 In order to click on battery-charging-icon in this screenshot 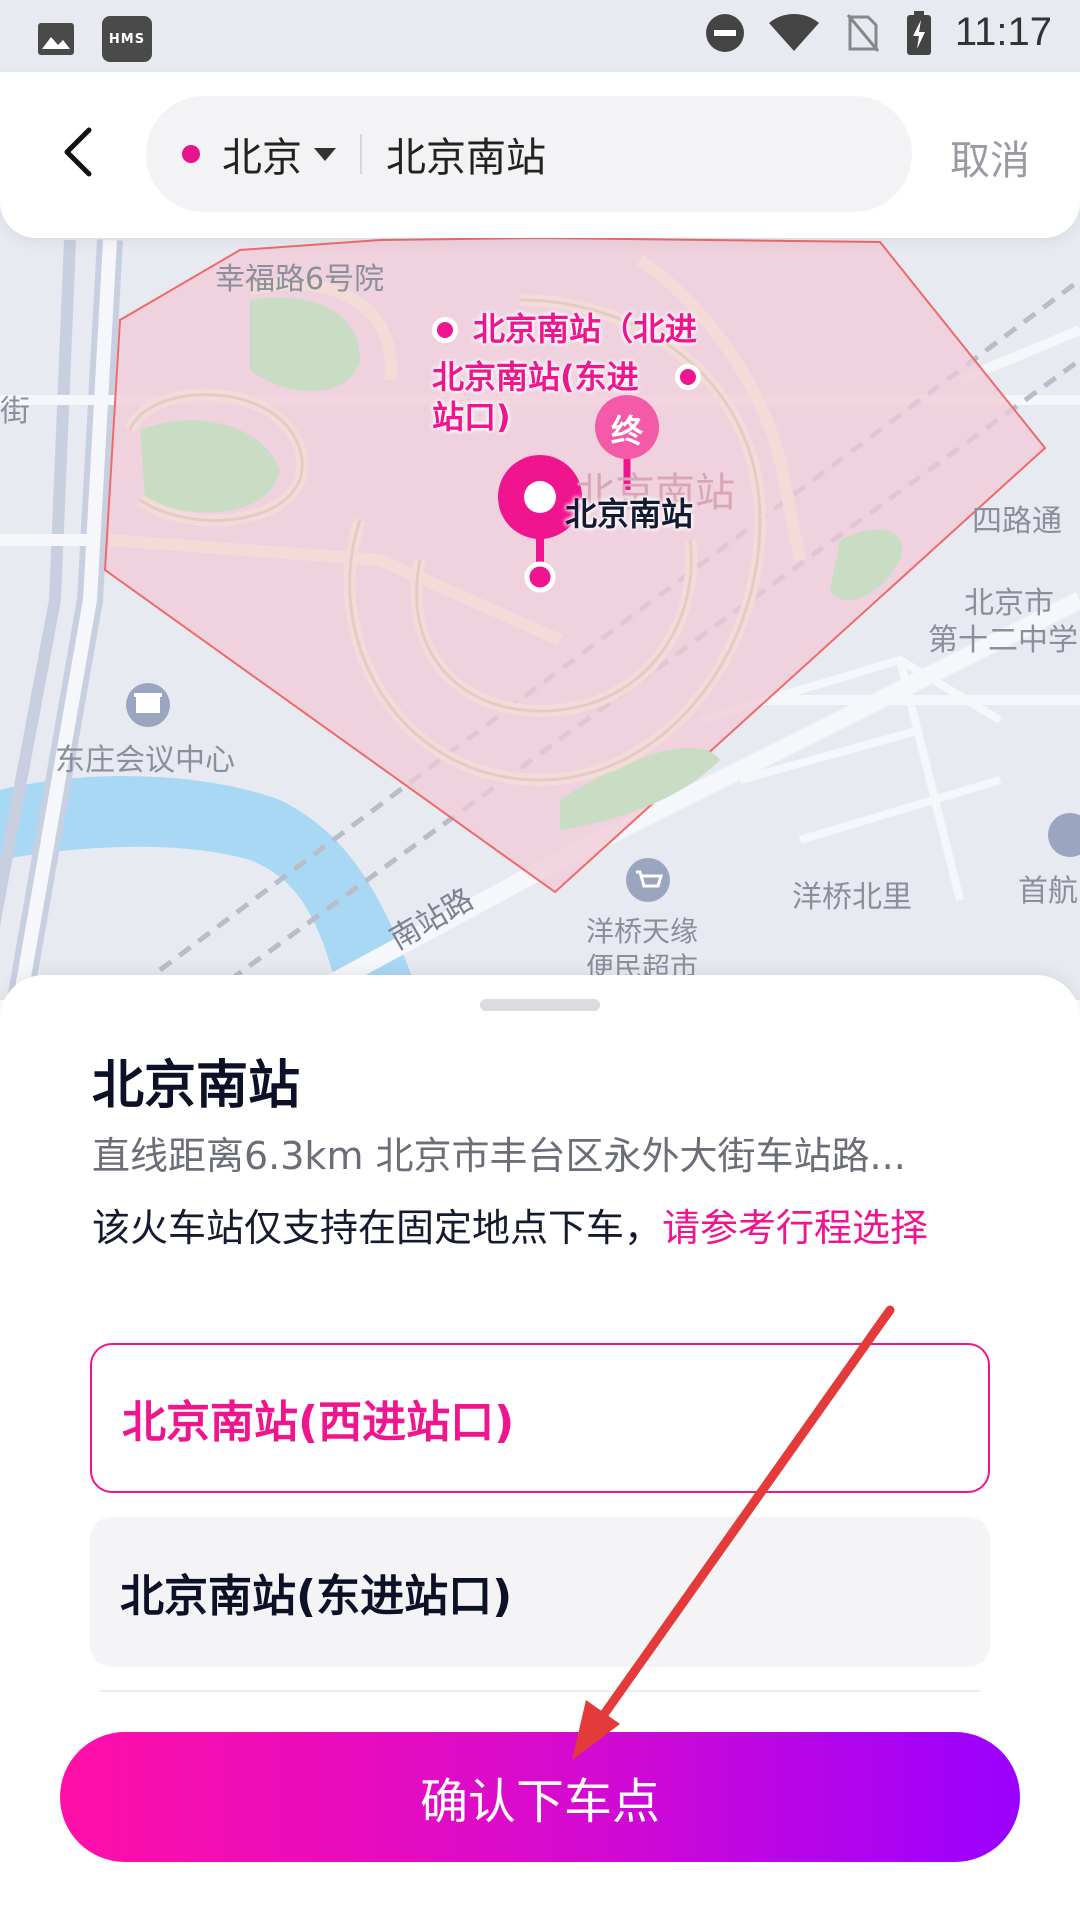, I will do `click(919, 32)`.